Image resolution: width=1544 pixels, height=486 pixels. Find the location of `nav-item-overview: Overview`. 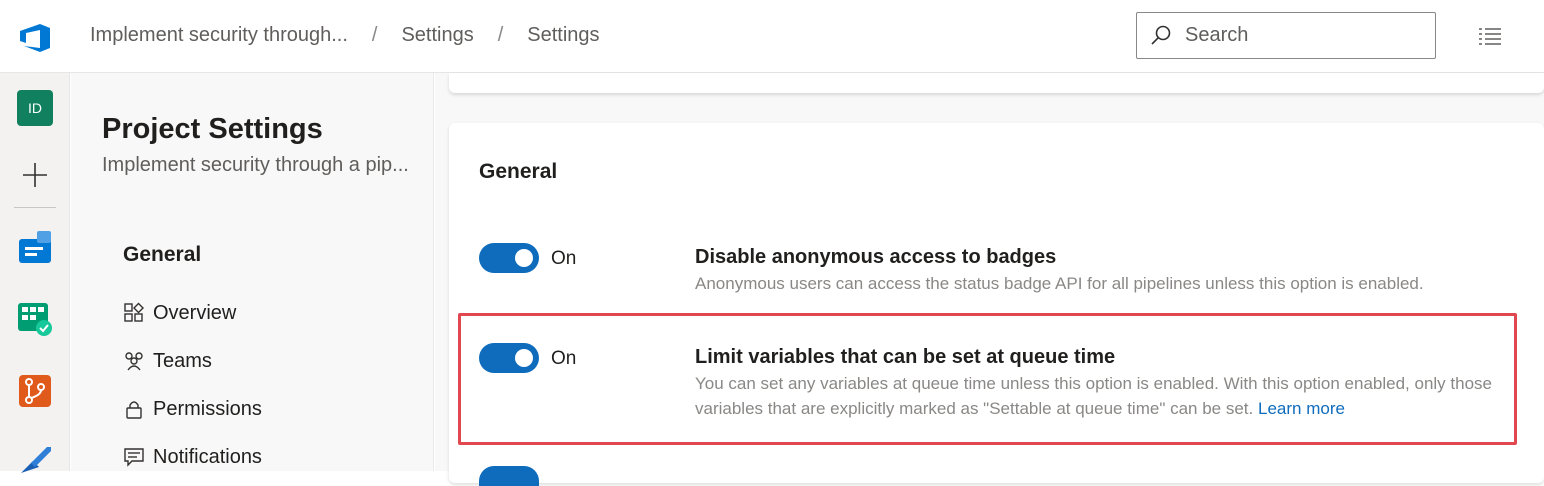

nav-item-overview: Overview is located at coordinates (179, 313).